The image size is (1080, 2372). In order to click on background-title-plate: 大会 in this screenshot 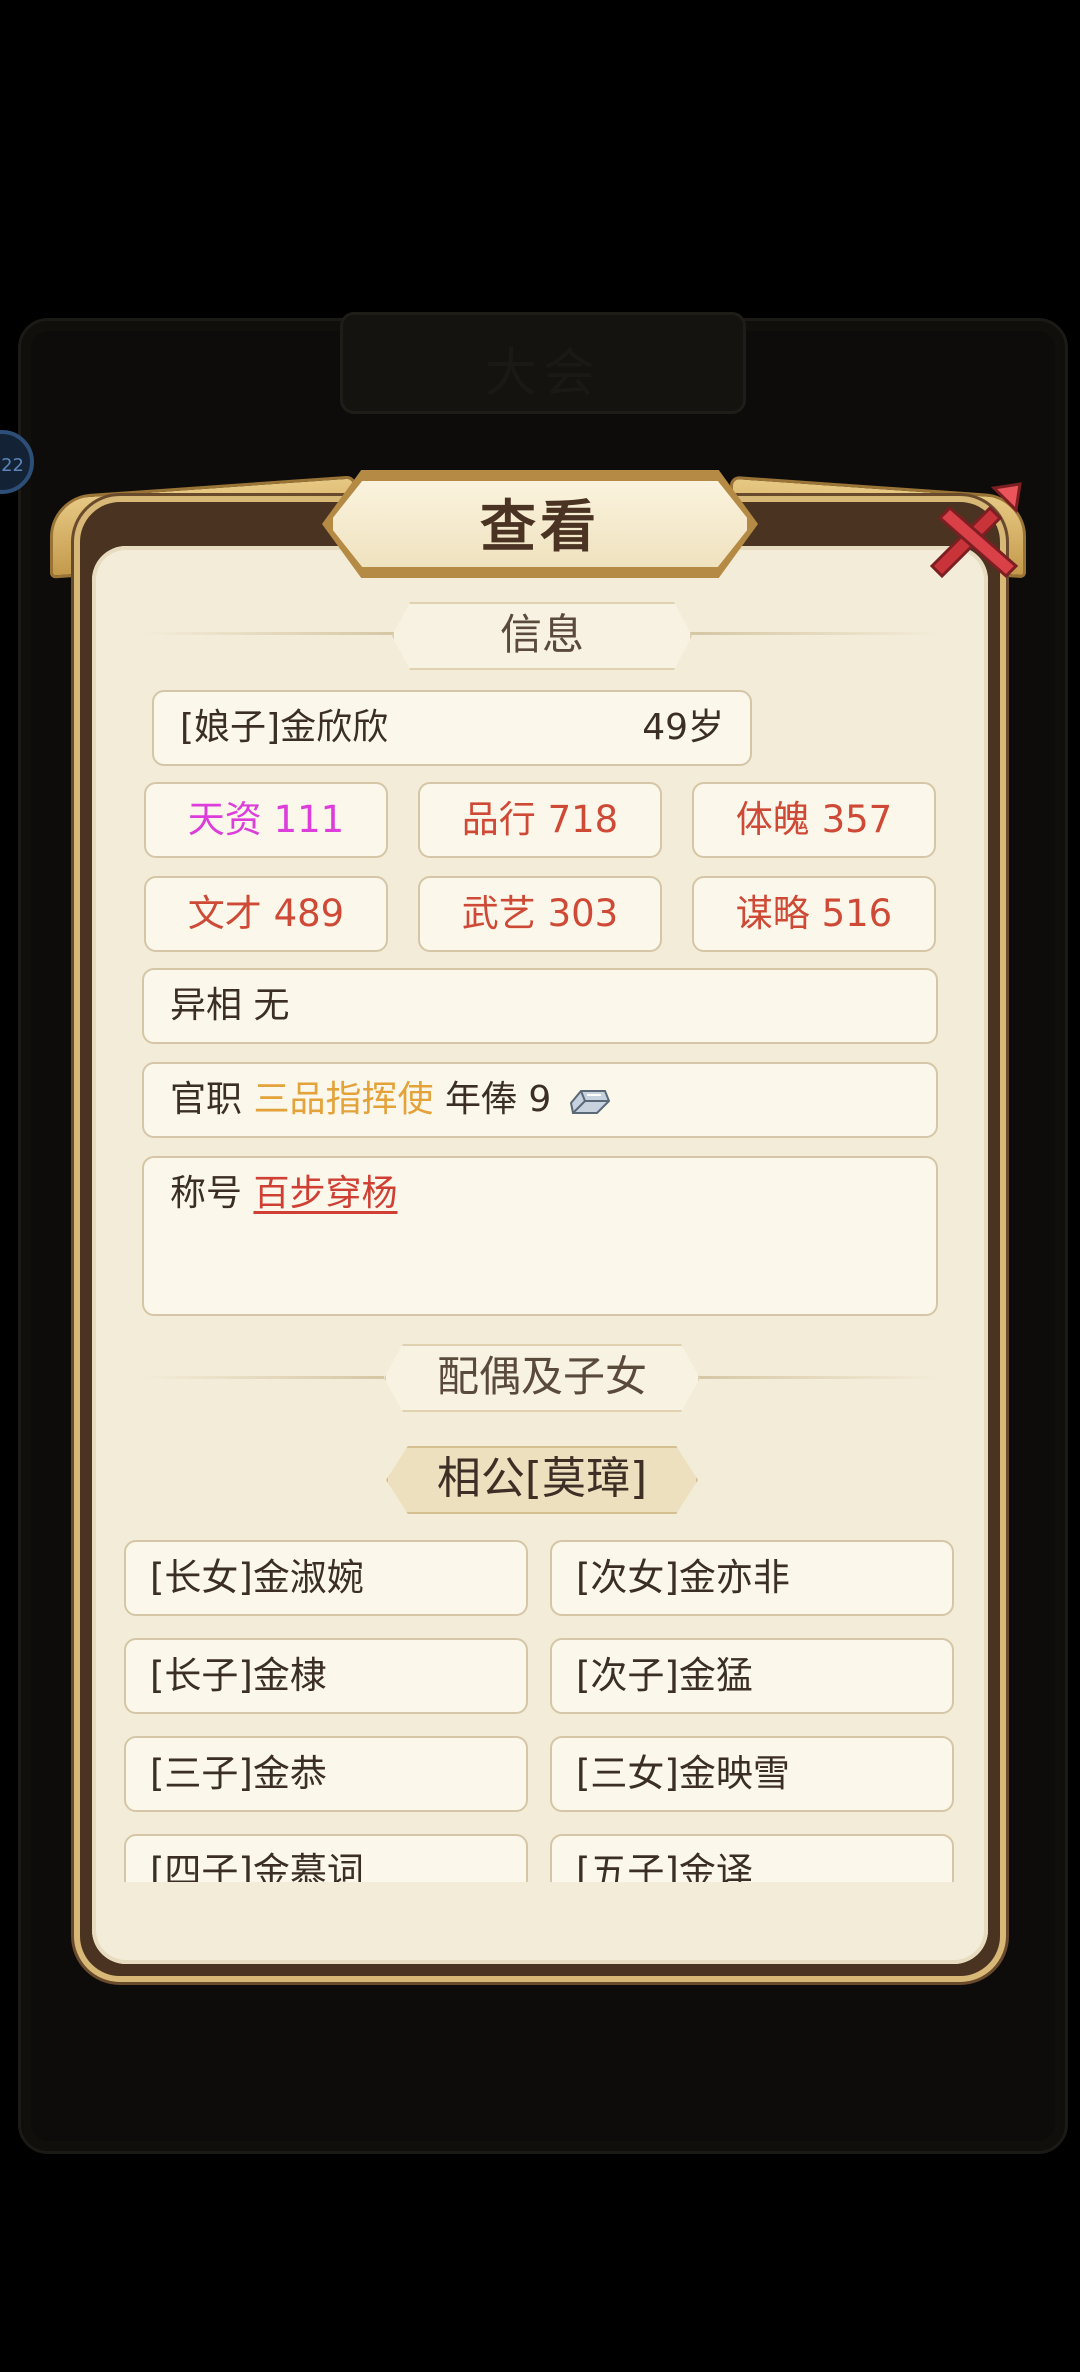, I will do `click(543, 363)`.